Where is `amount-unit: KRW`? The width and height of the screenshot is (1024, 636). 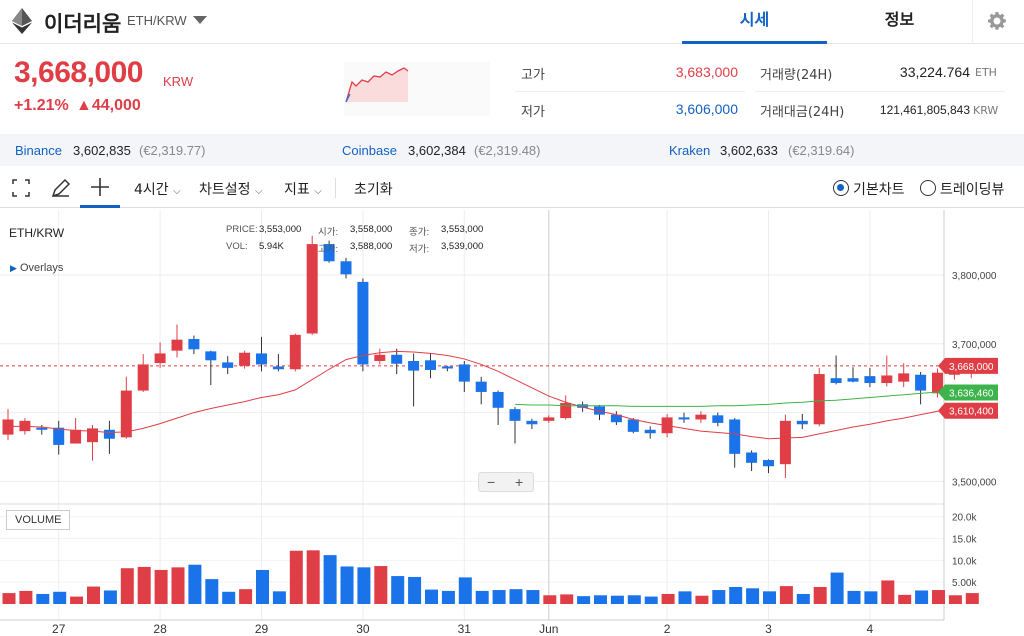 amount-unit: KRW is located at coordinates (986, 110).